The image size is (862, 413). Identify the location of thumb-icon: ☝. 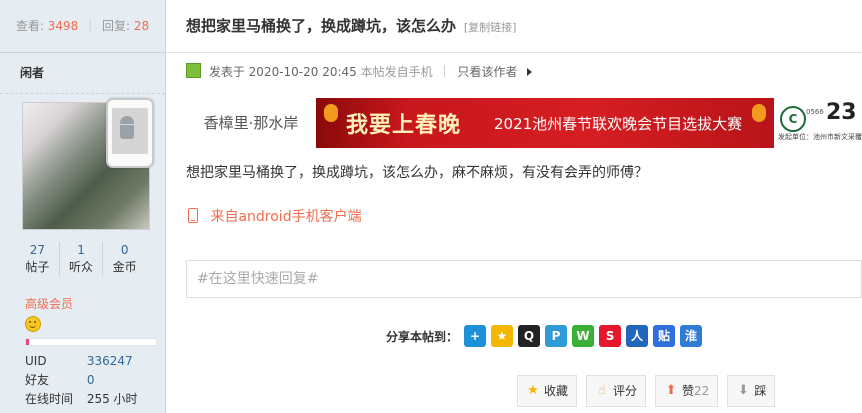
(602, 390).